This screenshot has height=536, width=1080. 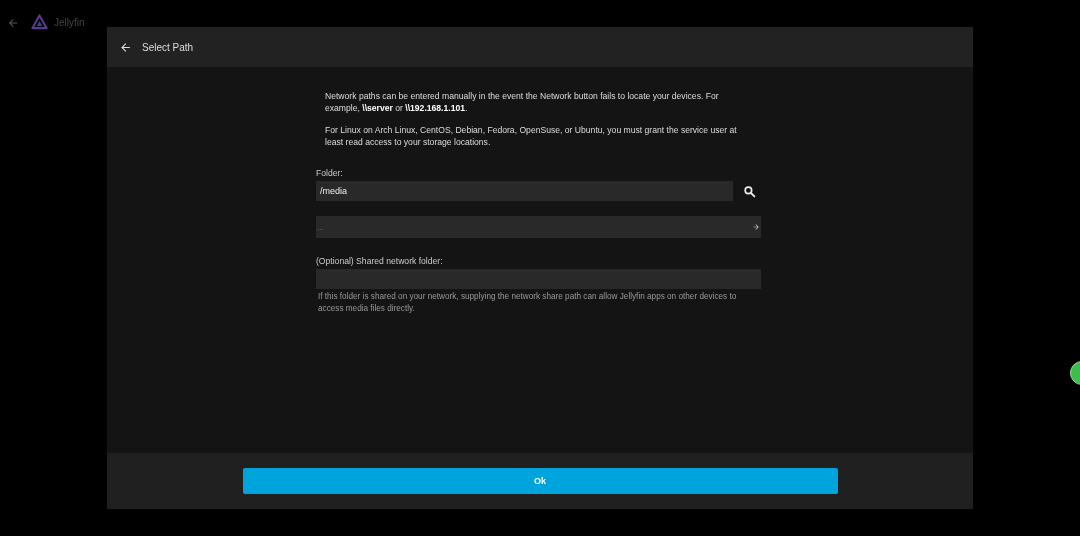 I want to click on help-text: If this folder is shared on your network, supplying the network share path can allow Jellyfin apps on other devices to access media files directly., so click(x=527, y=302).